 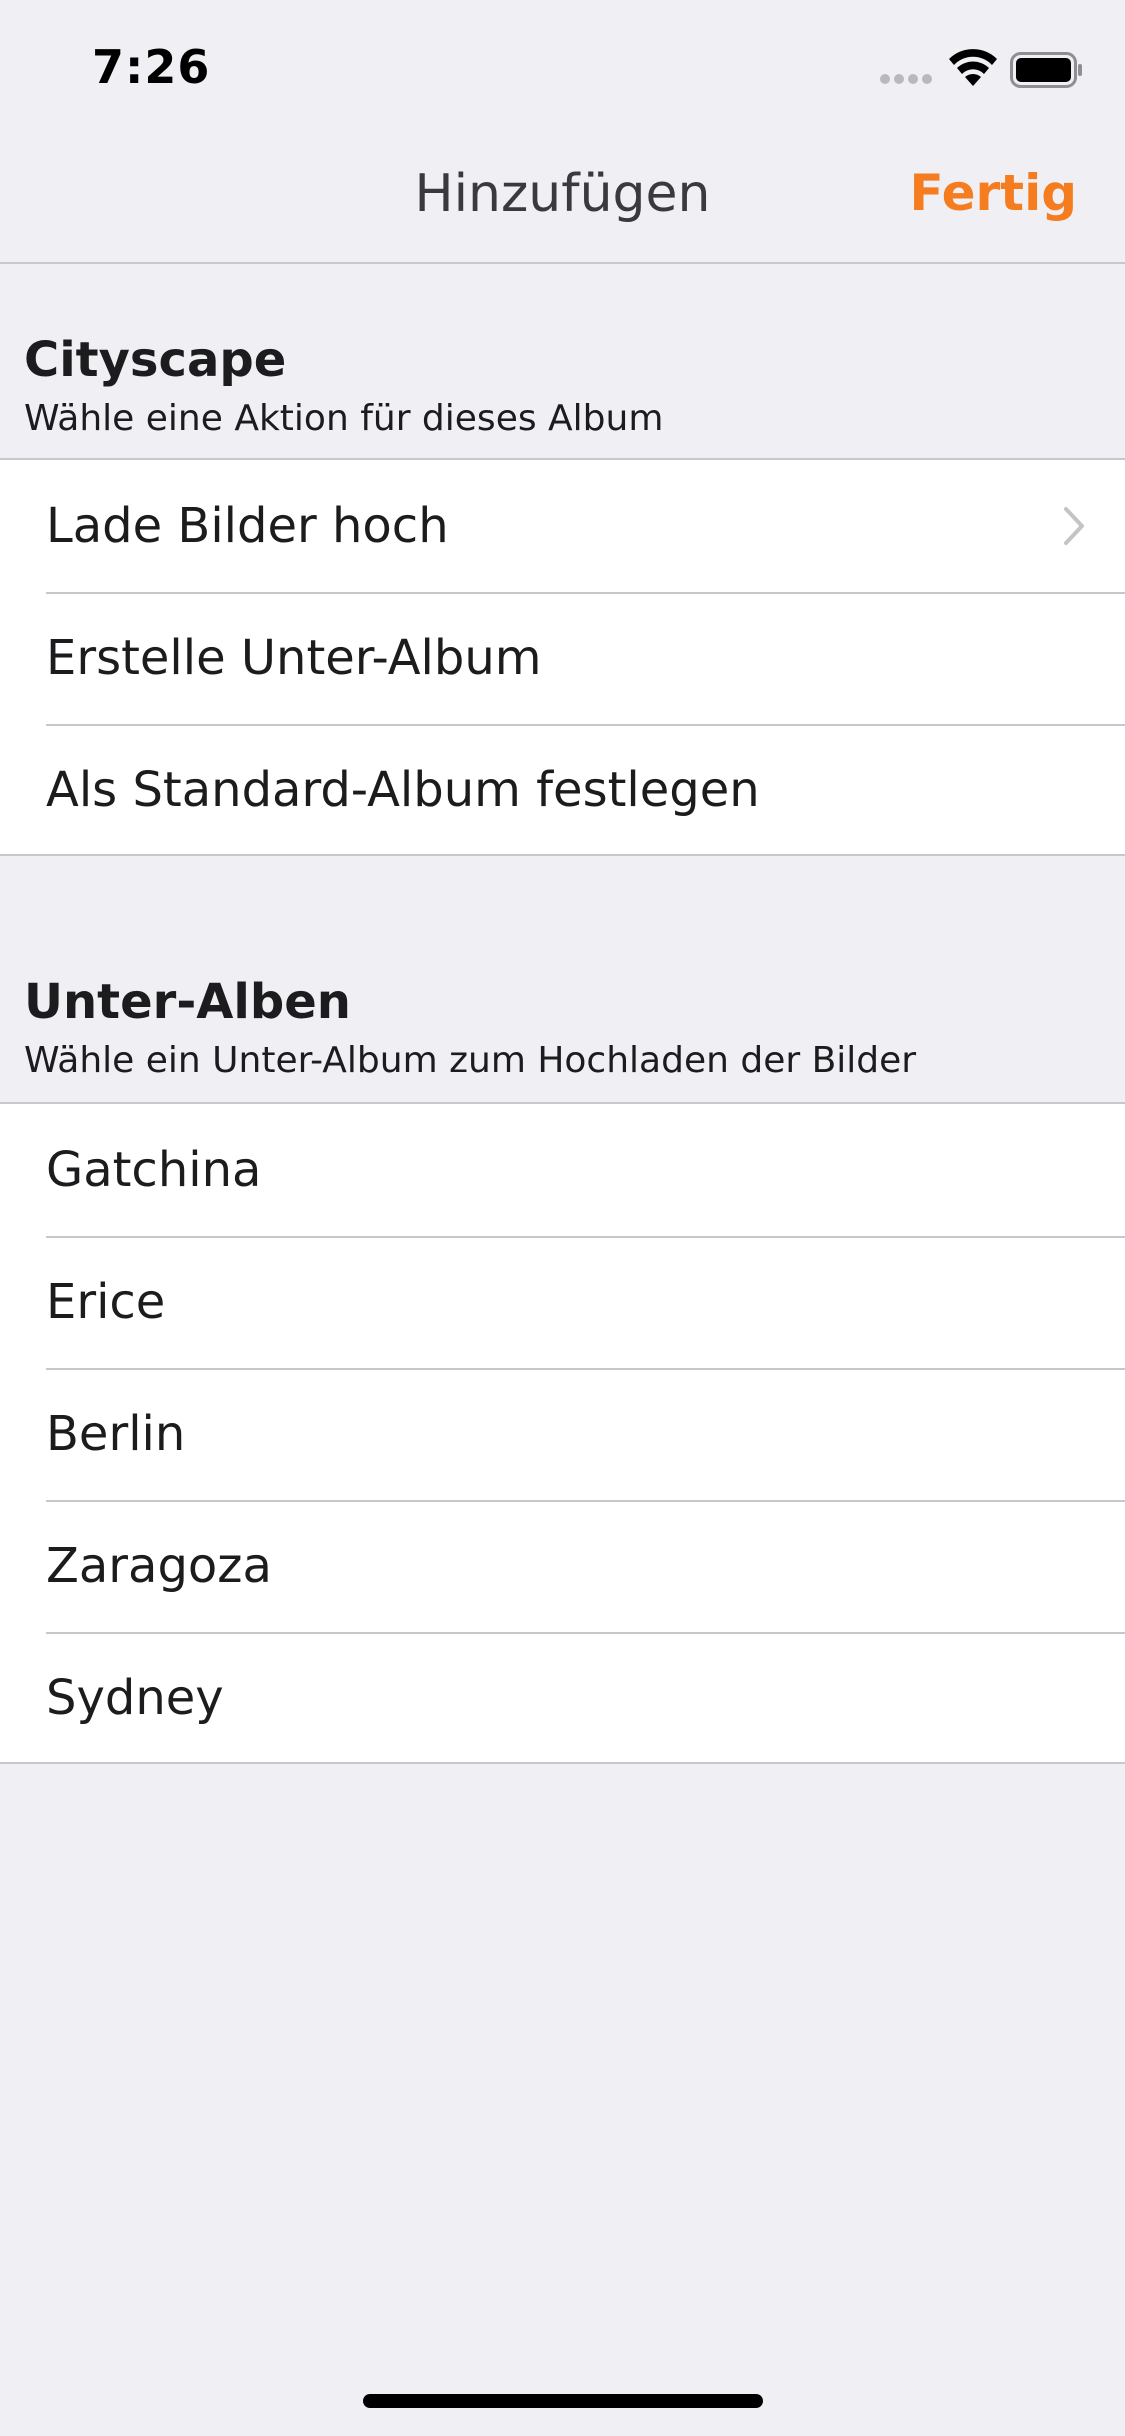 I want to click on album-section-subtitle: Wähle eine Aktion für dieses Album, so click(x=344, y=418).